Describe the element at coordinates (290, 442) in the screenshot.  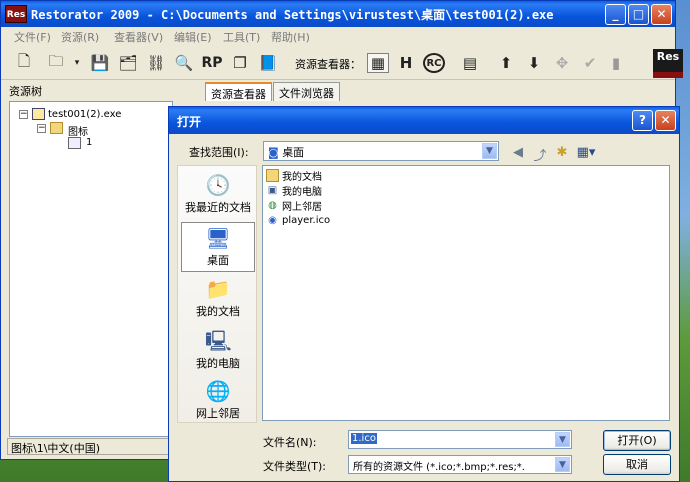
I see `filename-label: 文件名(N):` at that location.